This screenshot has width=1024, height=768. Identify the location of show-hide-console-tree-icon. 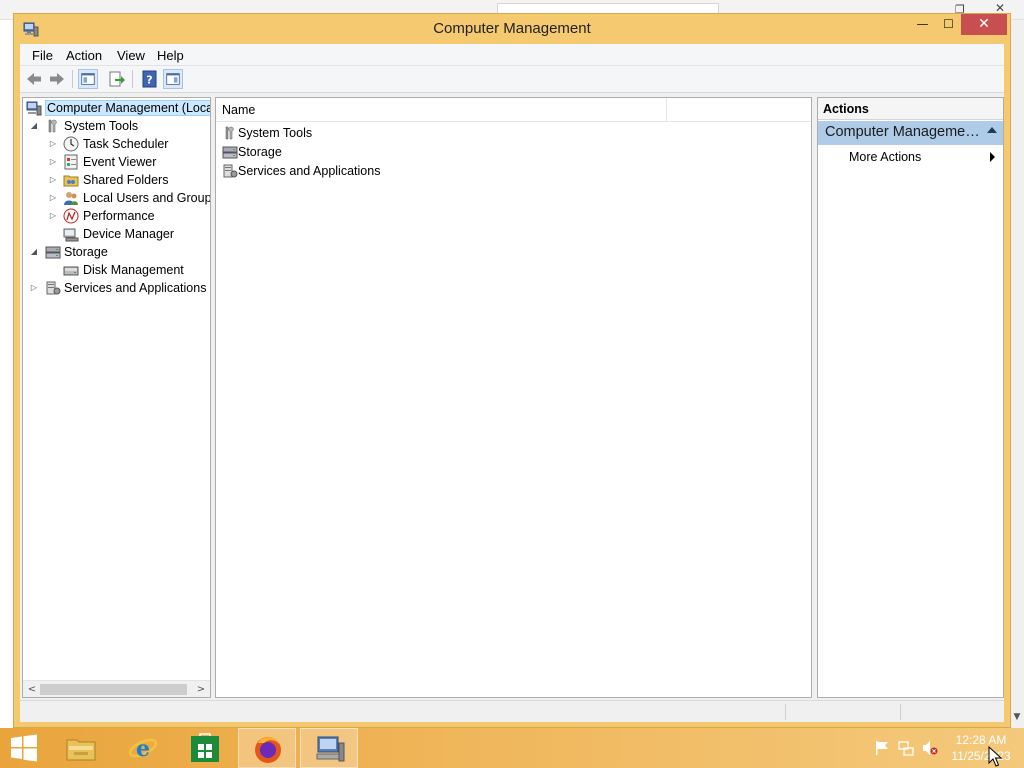
(88, 79).